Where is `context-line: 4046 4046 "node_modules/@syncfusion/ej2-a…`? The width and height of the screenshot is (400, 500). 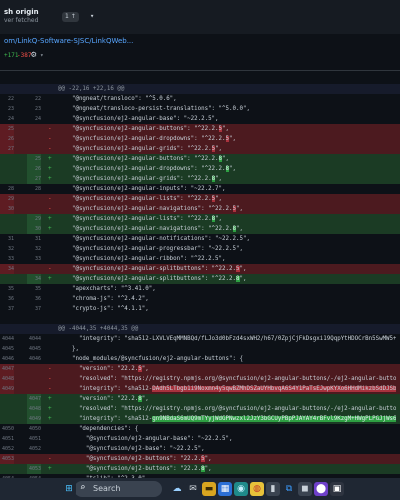 context-line: 4046 4046 "node_modules/@syncfusion/ej2-a… is located at coordinates (200, 359).